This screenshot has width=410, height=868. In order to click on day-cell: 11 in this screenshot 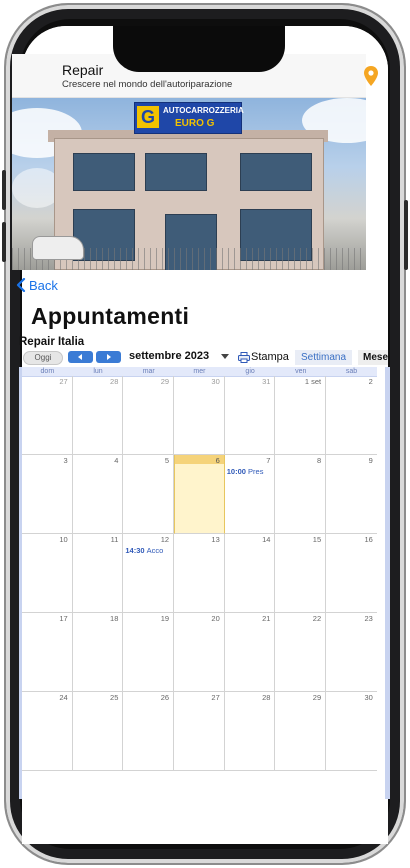, I will do `click(98, 573)`.